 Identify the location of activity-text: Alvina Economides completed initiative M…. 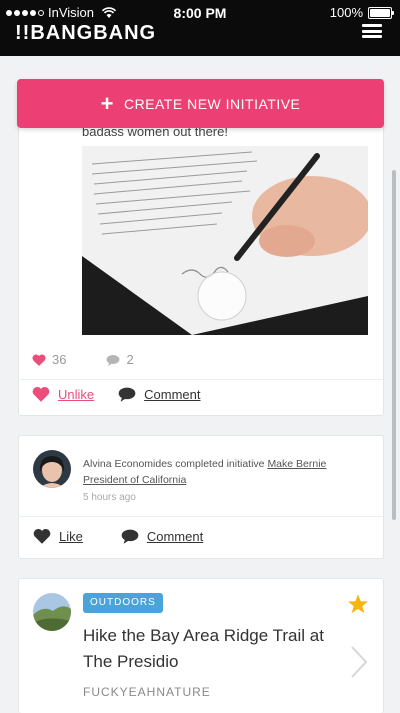
(228, 472).